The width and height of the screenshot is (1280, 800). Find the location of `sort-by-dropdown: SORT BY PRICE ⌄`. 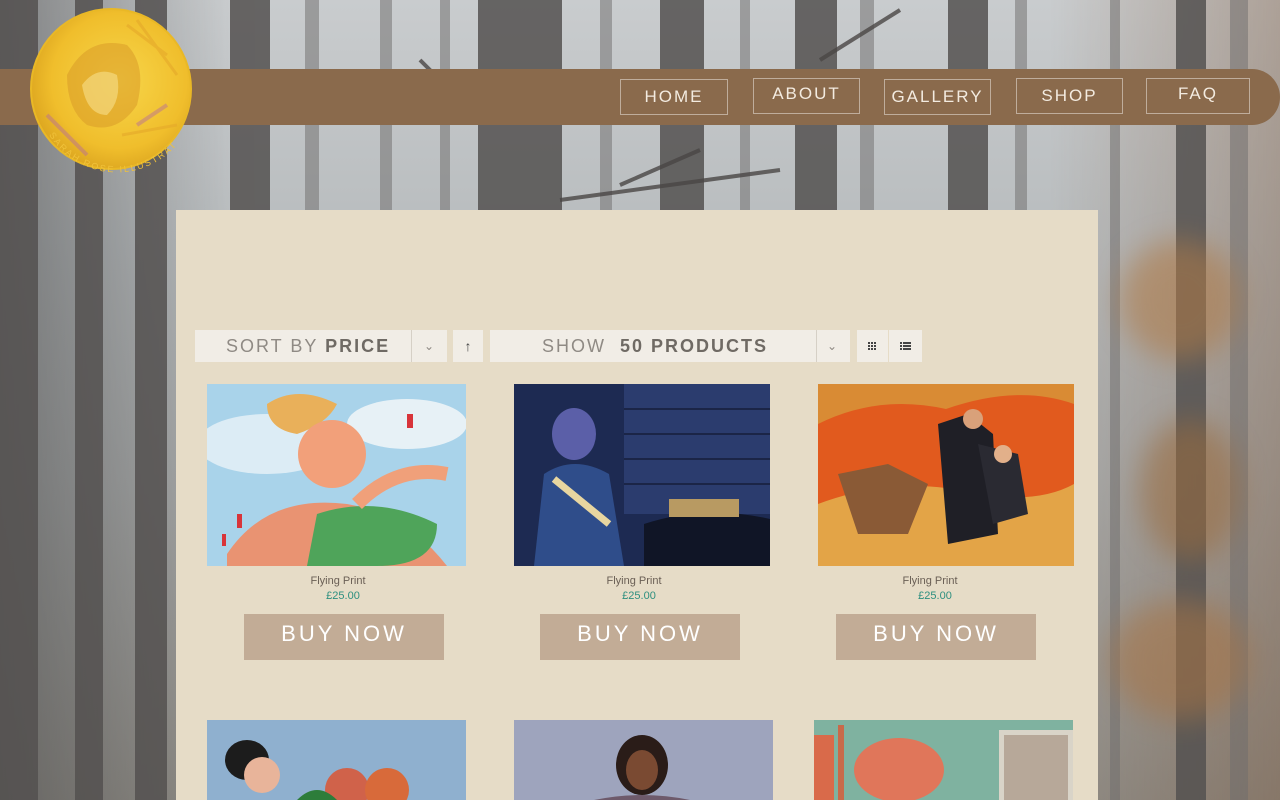

sort-by-dropdown: SORT BY PRICE ⌄ is located at coordinates (321, 346).